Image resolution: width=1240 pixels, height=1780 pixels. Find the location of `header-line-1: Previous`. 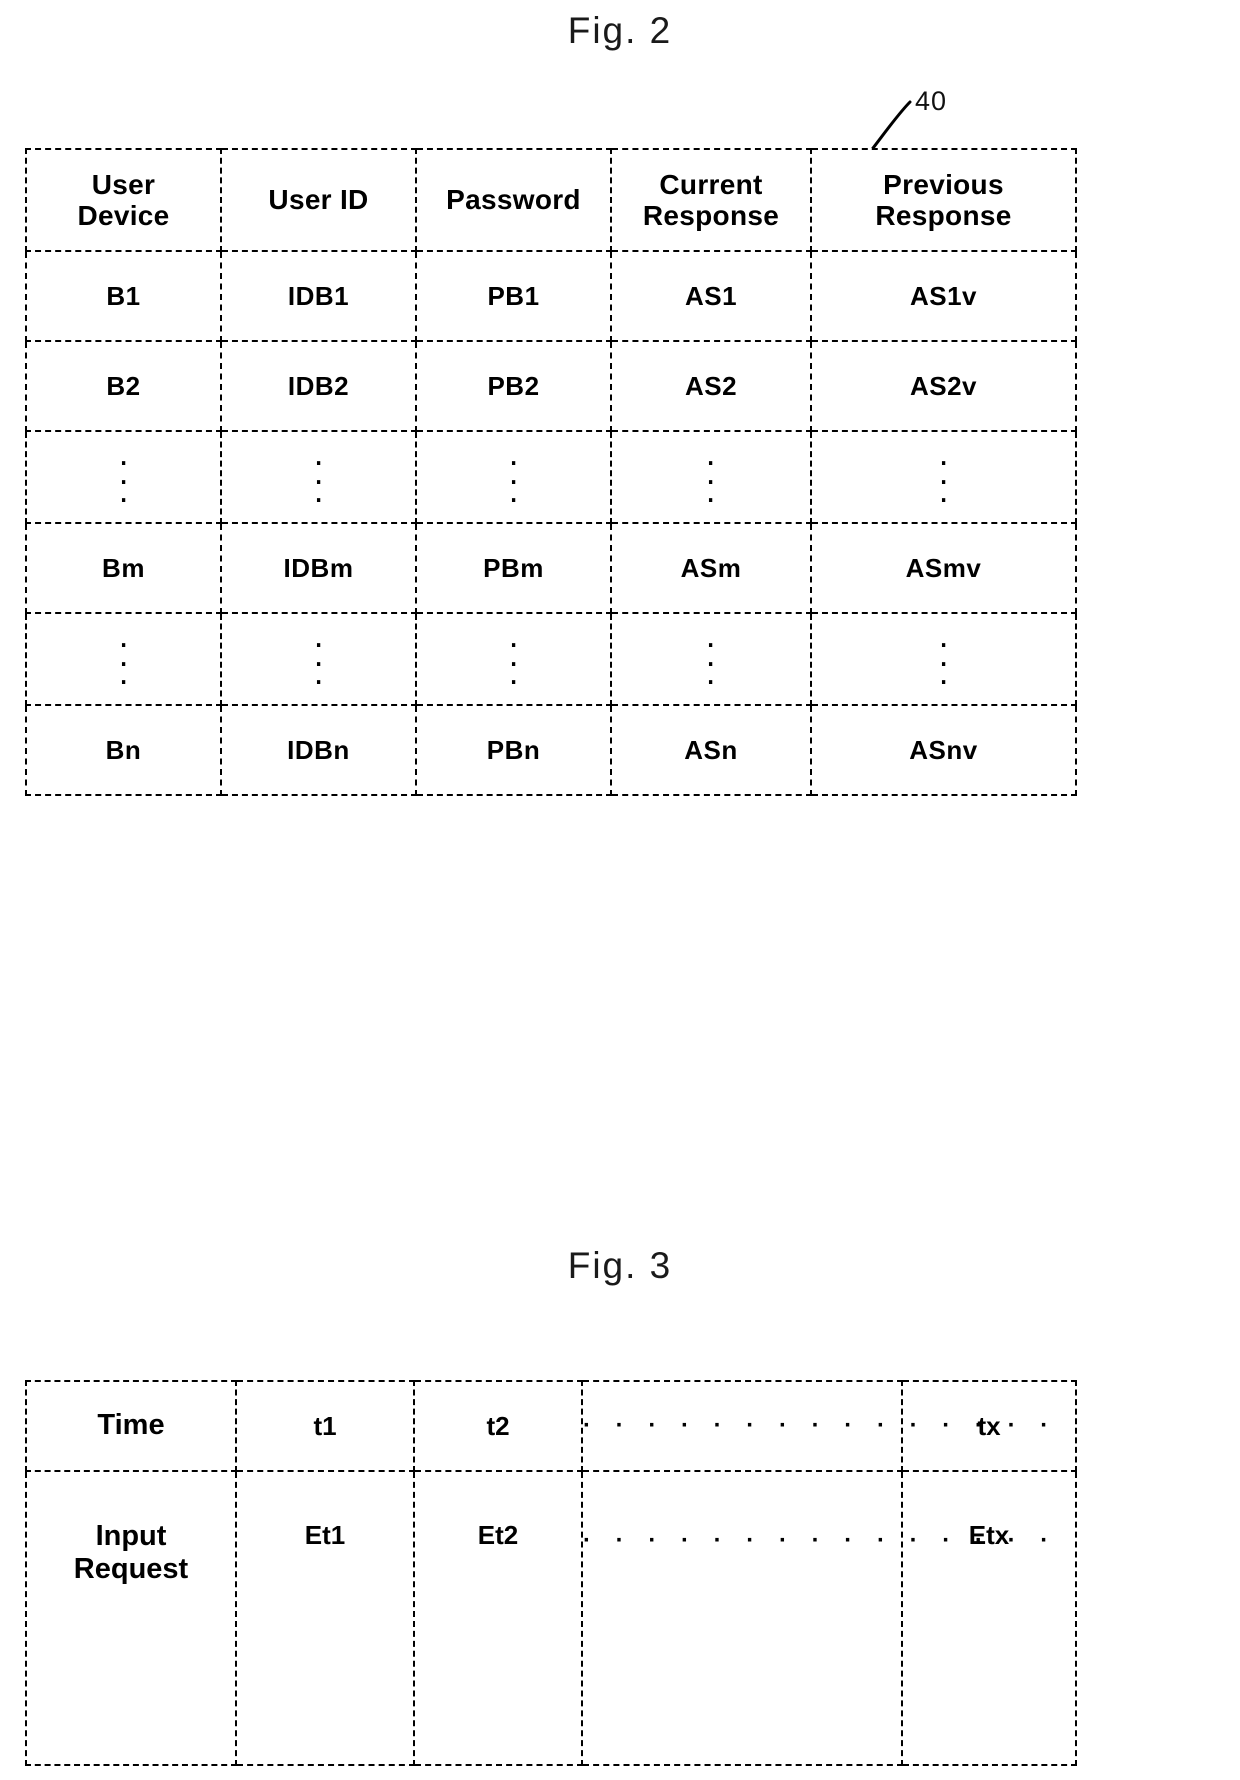

header-line-1: Previous is located at coordinates (943, 184).